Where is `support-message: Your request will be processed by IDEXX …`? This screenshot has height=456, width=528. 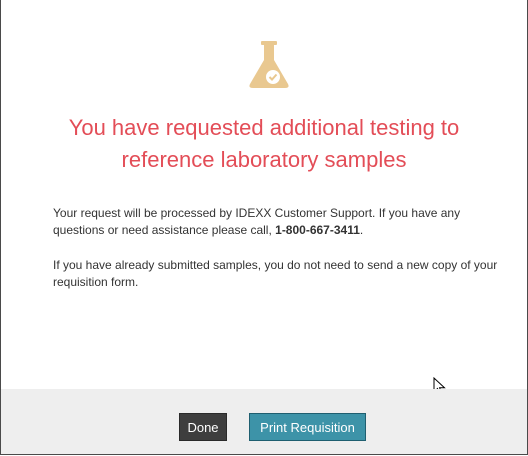 support-message: Your request will be processed by IDEXX … is located at coordinates (279, 222).